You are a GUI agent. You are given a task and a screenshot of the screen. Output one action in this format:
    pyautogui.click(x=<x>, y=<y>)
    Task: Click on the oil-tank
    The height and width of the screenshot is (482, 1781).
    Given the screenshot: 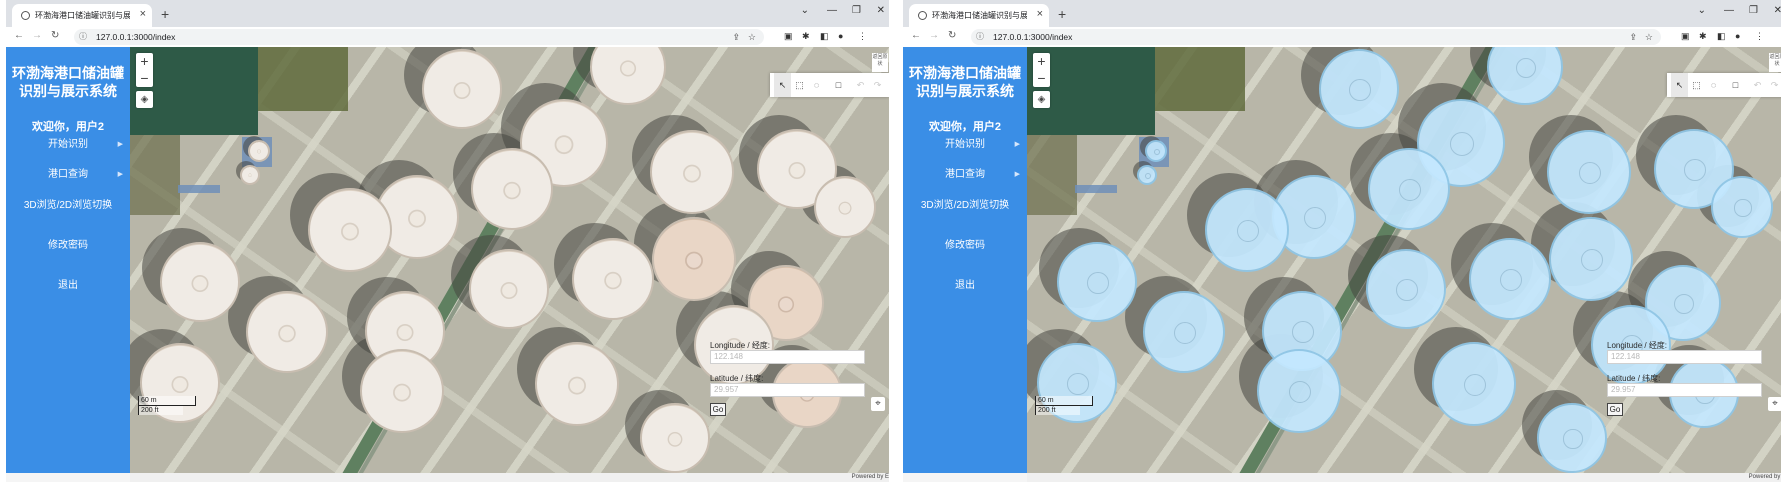 What is the action you would take?
    pyautogui.click(x=287, y=332)
    